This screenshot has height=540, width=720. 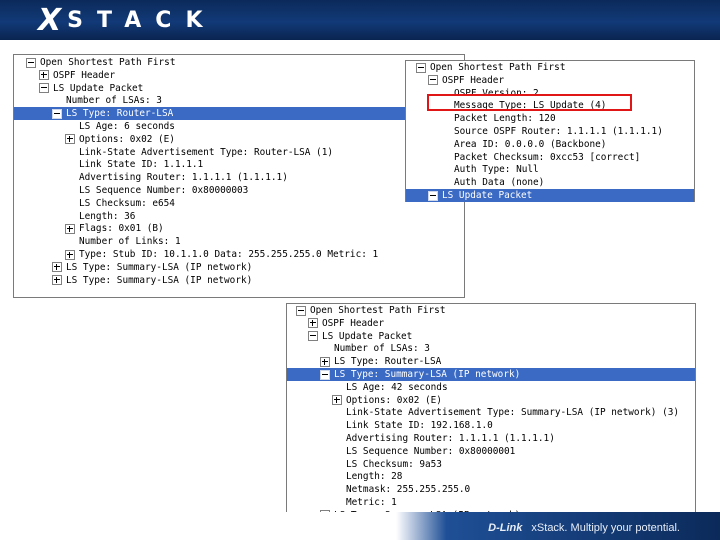 What do you see at coordinates (491, 425) in the screenshot?
I see `tree-row: Link State ID: 192.168.1.0` at bounding box center [491, 425].